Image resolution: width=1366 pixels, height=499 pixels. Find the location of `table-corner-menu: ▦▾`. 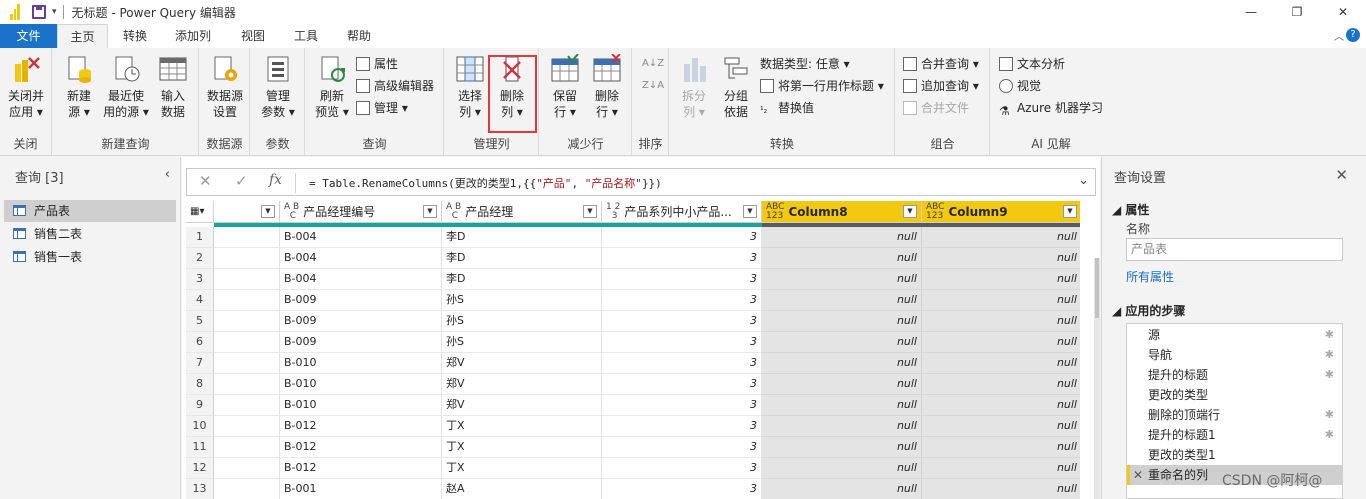

table-corner-menu: ▦▾ is located at coordinates (200, 212).